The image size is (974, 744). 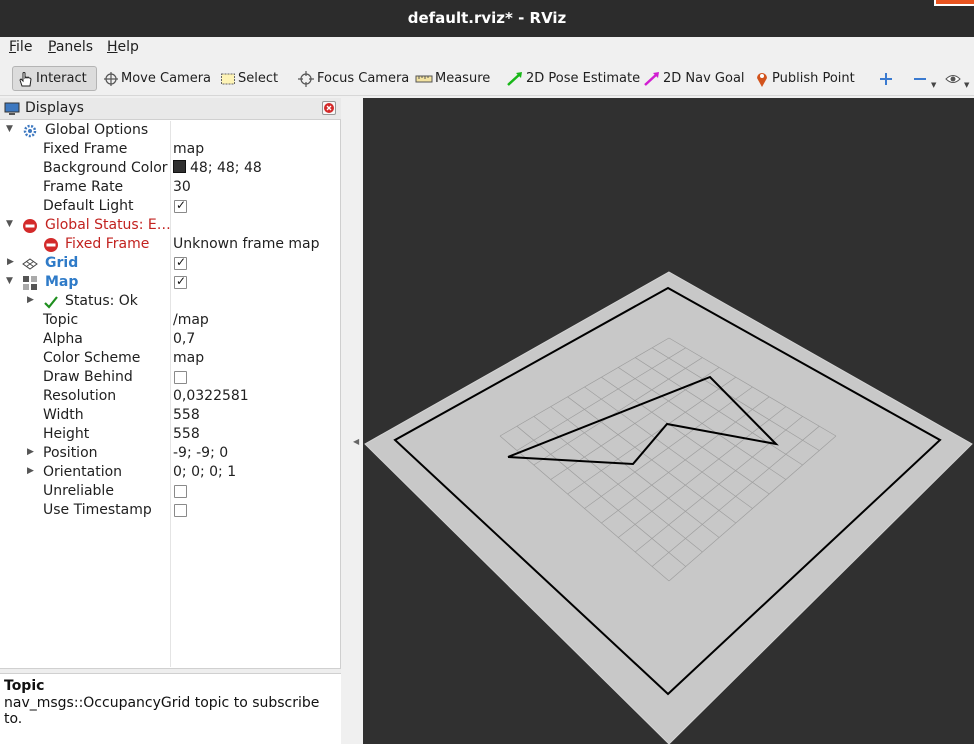 I want to click on menu-help: Help, so click(x=123, y=47).